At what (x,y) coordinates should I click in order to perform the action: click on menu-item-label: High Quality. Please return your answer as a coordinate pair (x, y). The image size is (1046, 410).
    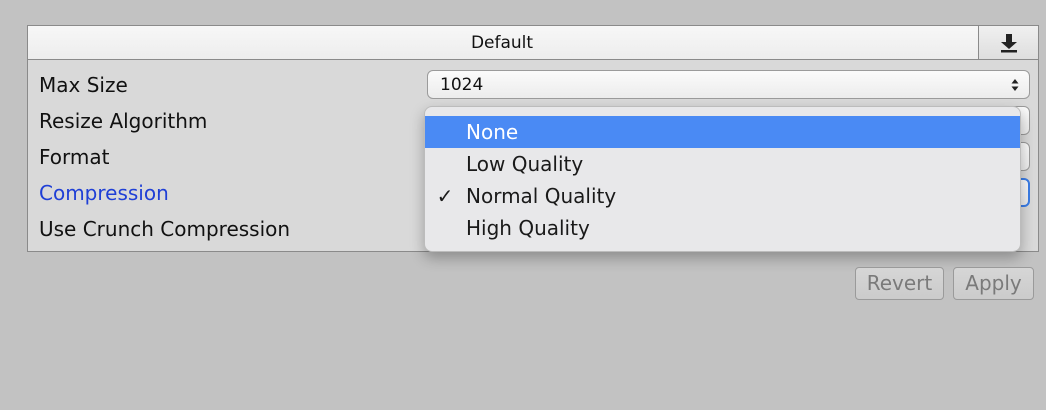
    Looking at the image, I should click on (528, 228).